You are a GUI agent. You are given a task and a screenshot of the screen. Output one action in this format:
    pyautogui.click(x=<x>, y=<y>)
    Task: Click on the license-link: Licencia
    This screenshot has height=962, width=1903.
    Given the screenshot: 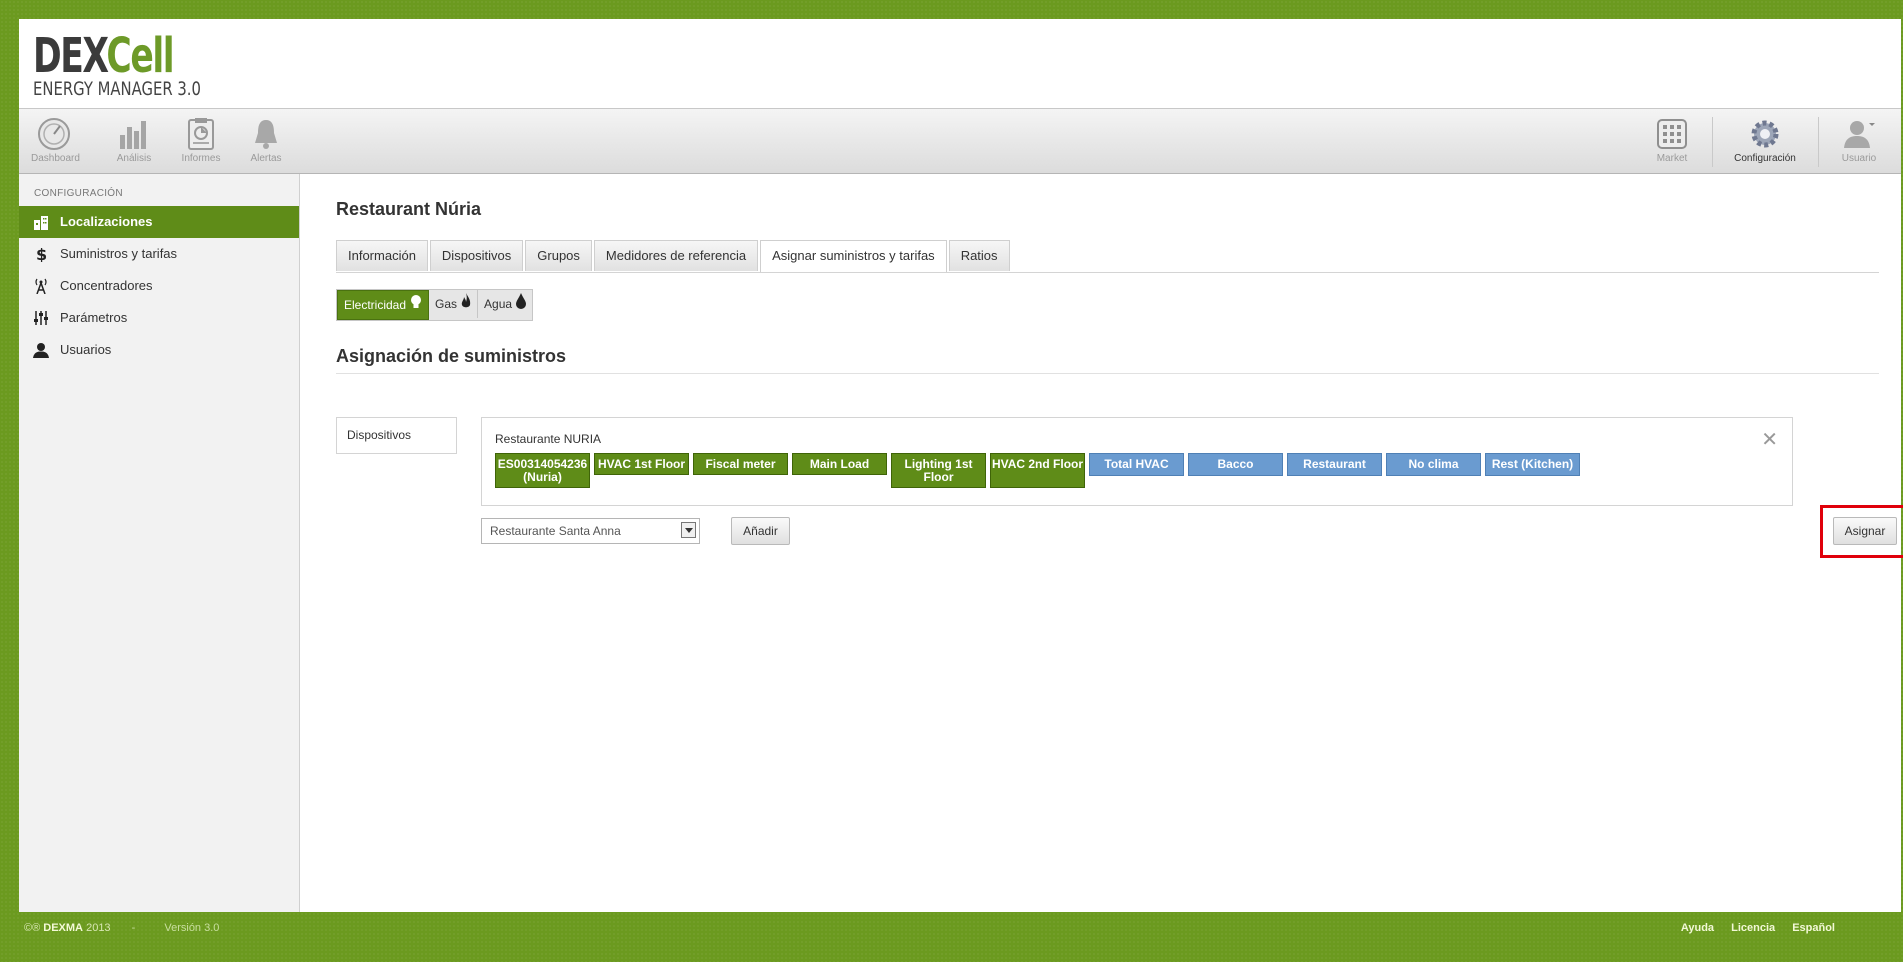 What is the action you would take?
    pyautogui.click(x=1753, y=928)
    